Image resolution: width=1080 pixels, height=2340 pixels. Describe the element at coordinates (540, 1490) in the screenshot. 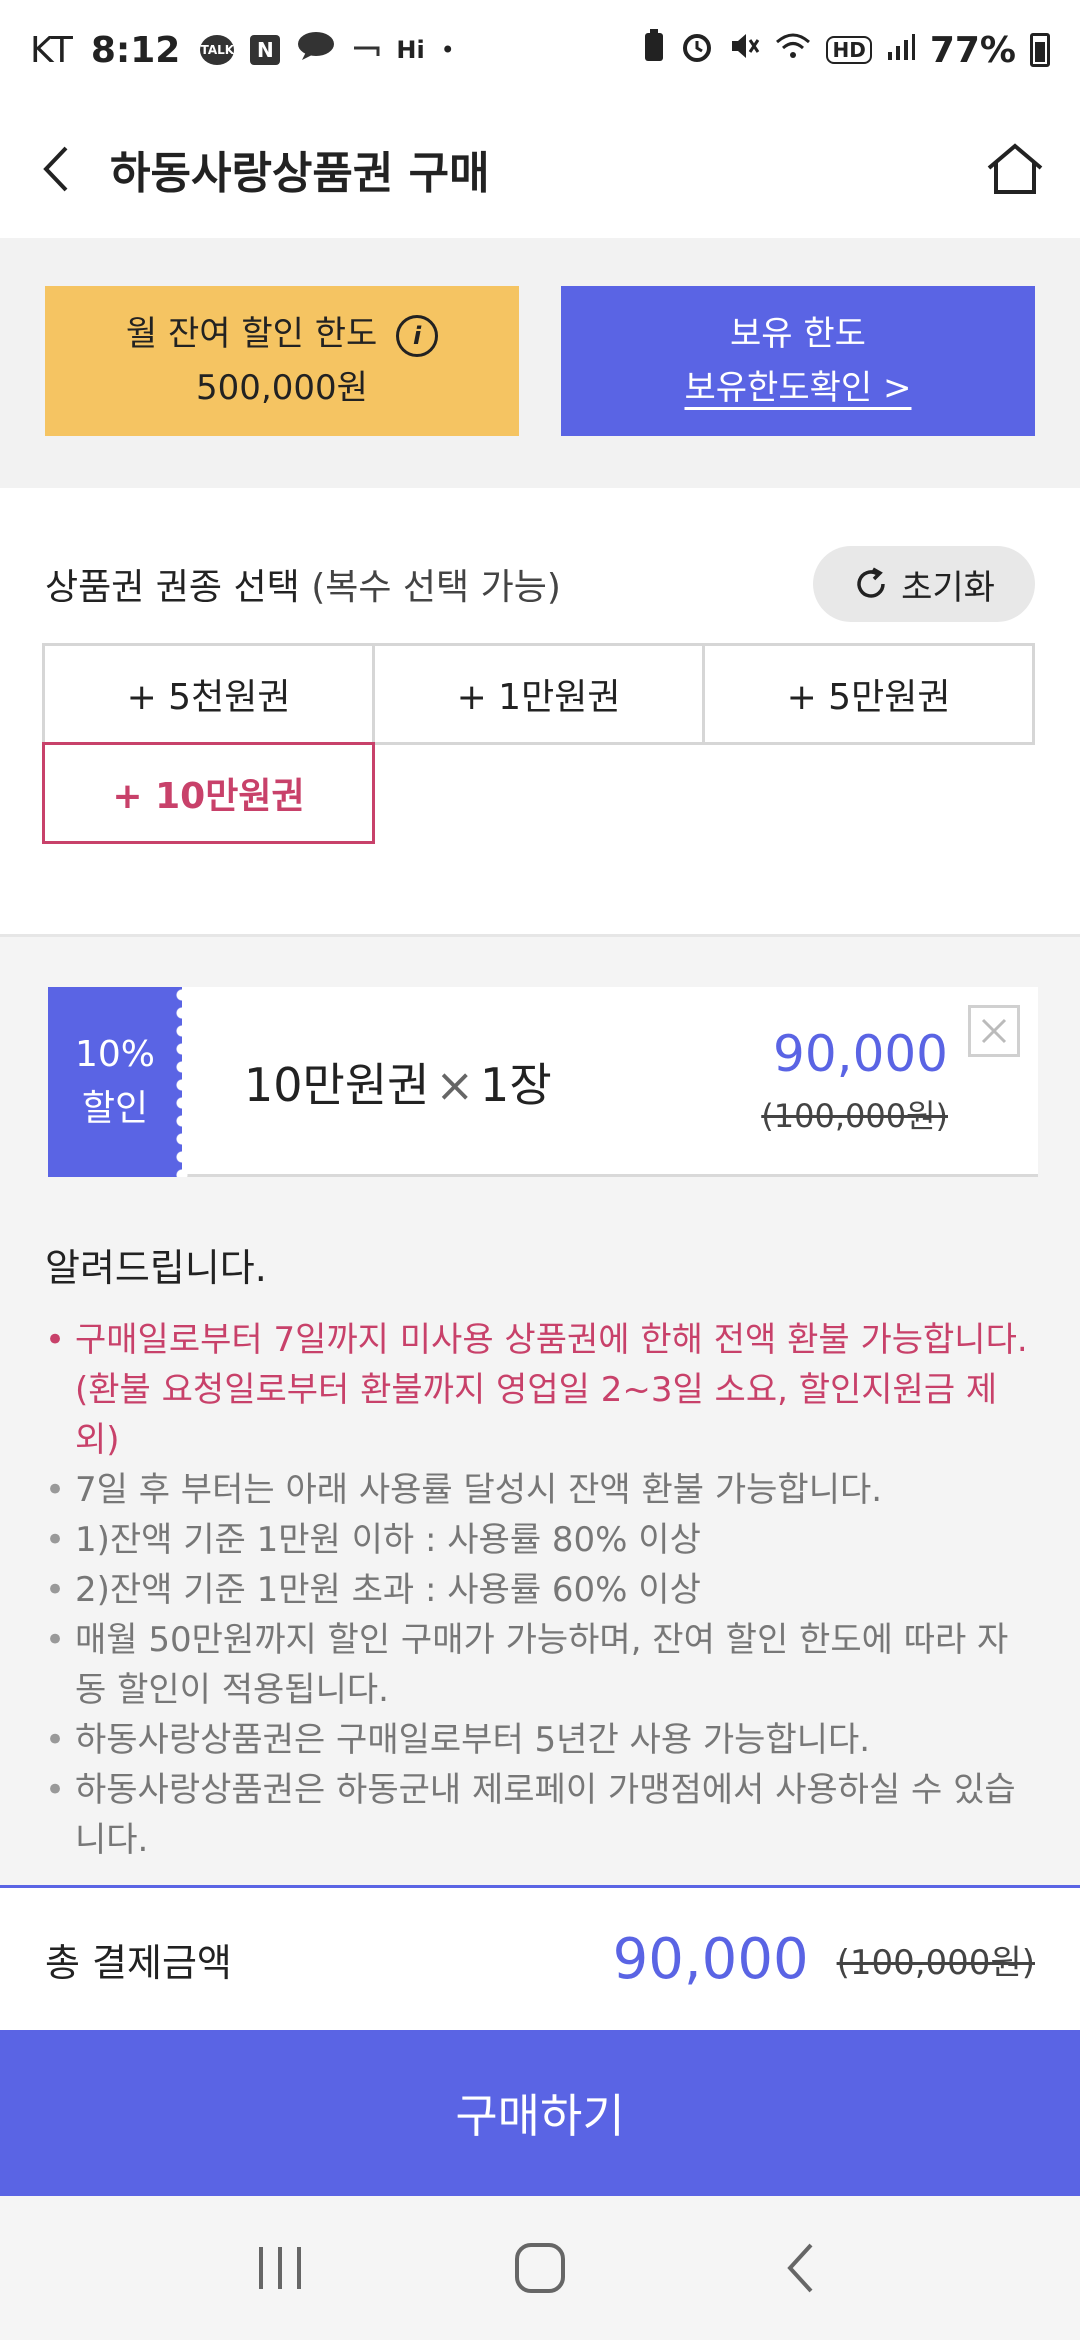

I see `notice-item: 7일 후 부터는 아래 사용률 달성시 잔액 환불 가능합니다.` at that location.